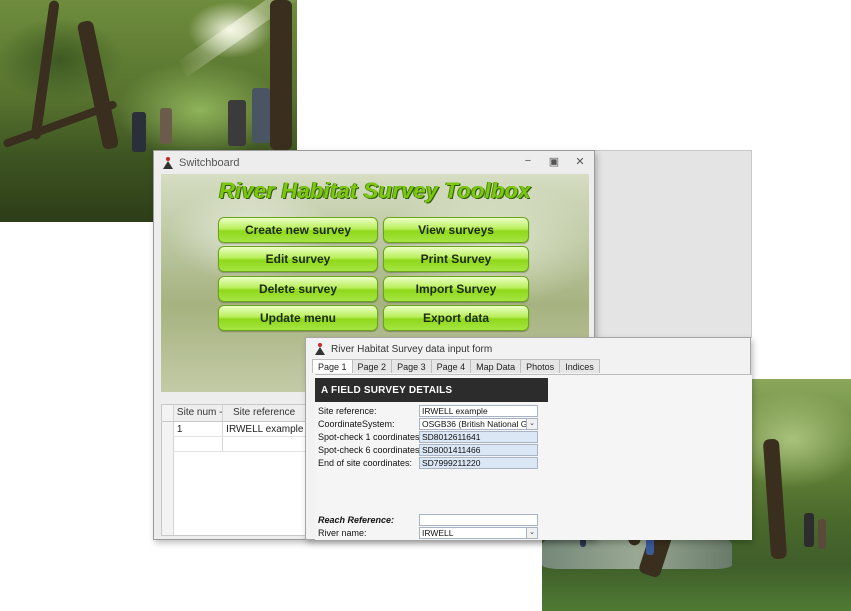 This screenshot has width=851, height=611. Describe the element at coordinates (264, 413) in the screenshot. I see `column-site-reference: Site reference` at that location.